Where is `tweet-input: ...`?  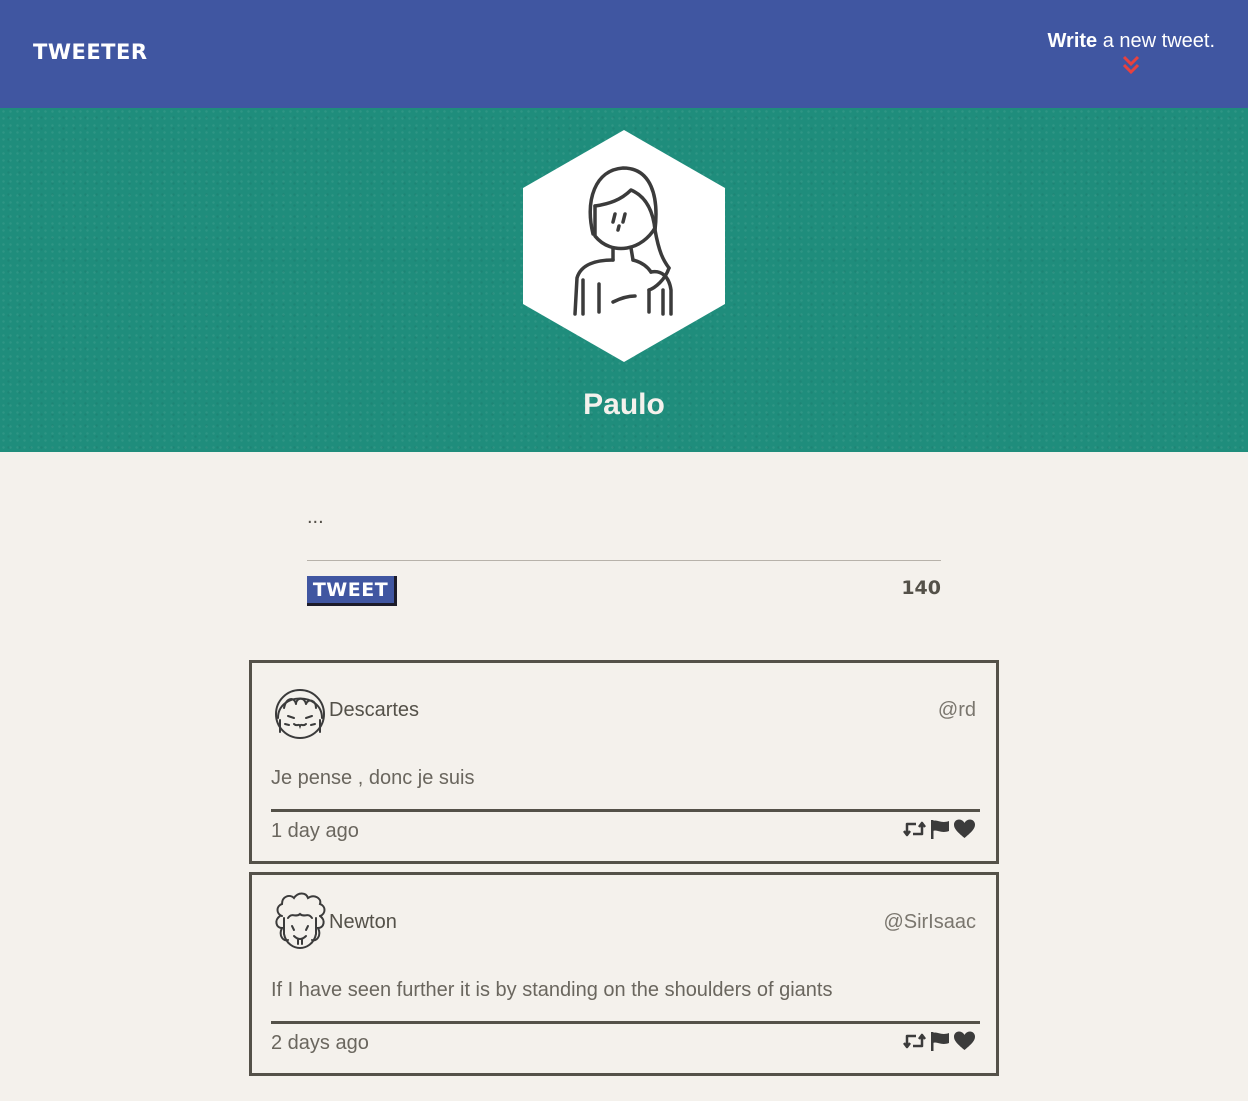
tweet-input: ... is located at coordinates (624, 530).